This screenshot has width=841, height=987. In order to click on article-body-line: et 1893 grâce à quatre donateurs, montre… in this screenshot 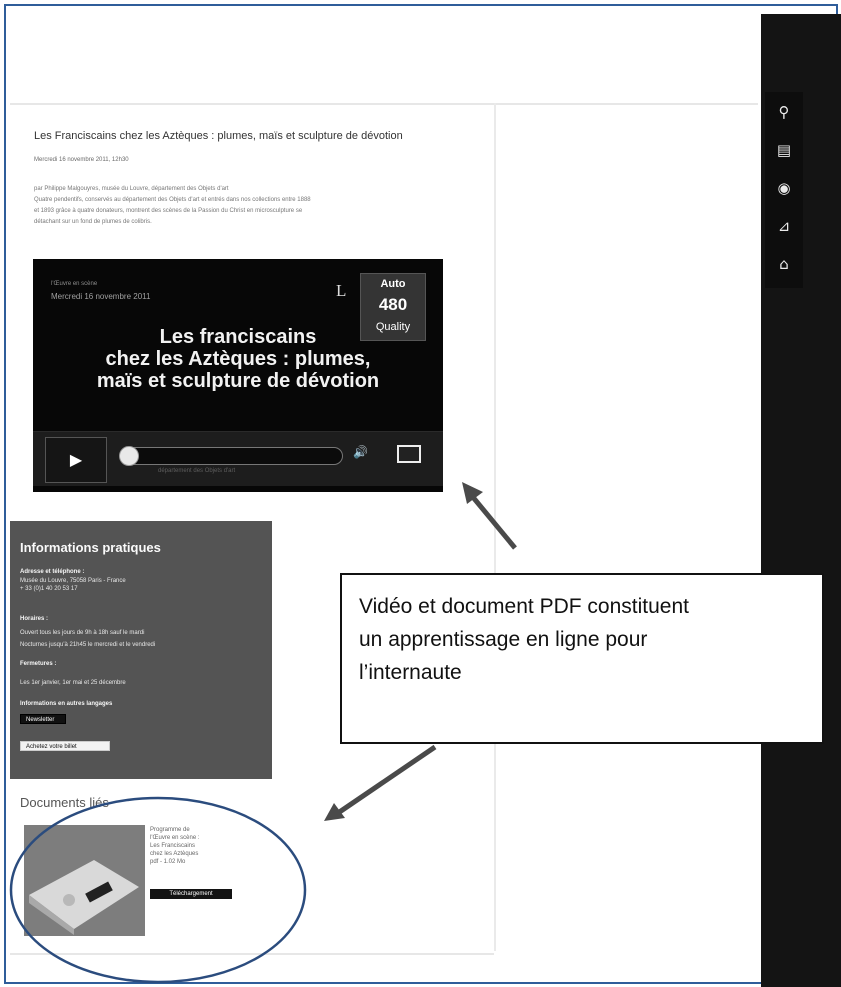, I will do `click(168, 211)`.